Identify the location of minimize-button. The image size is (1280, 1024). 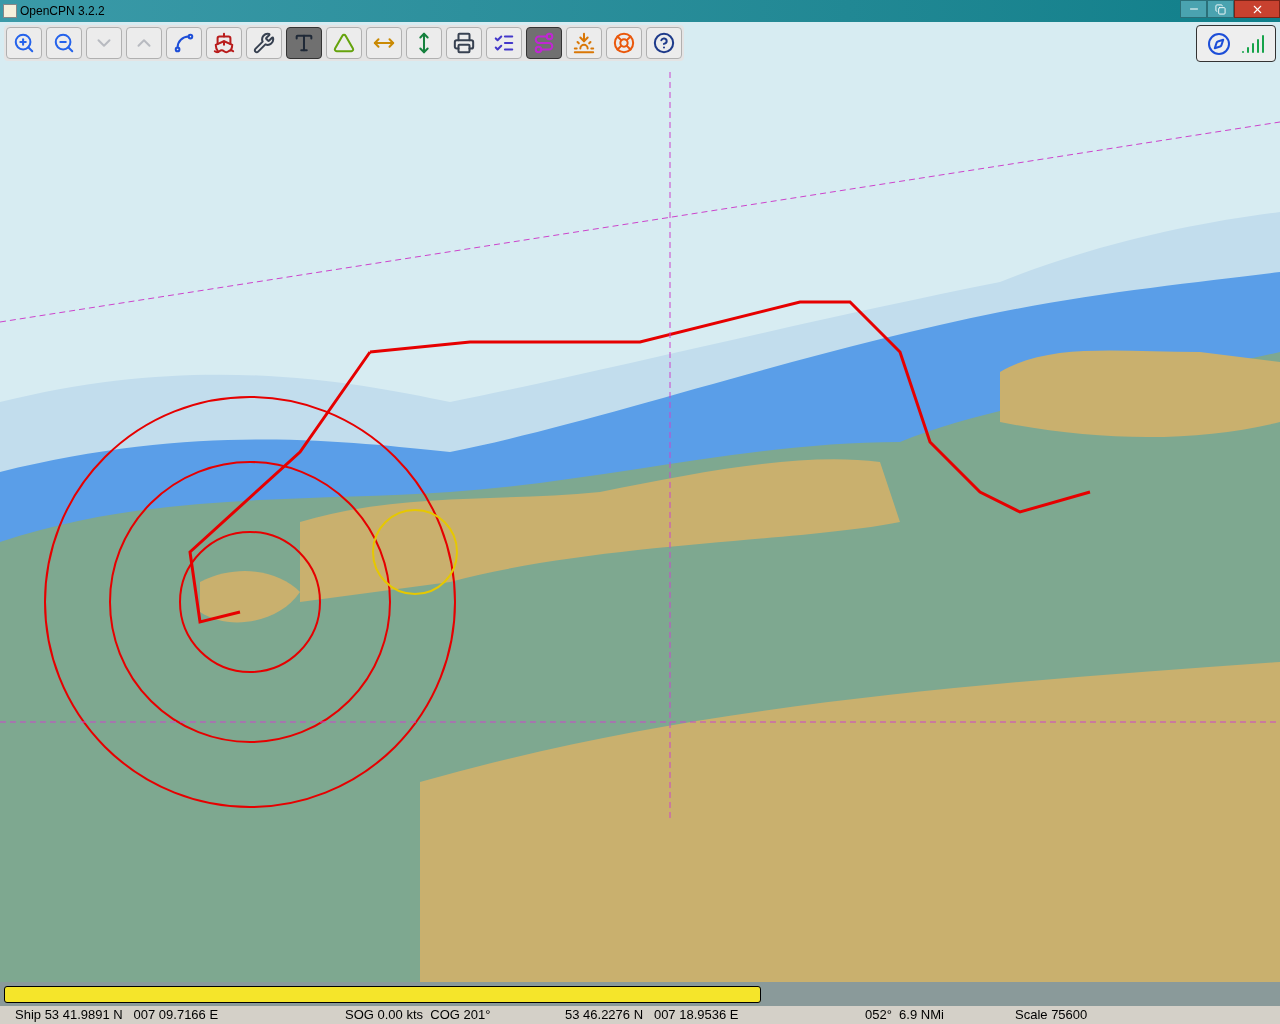
(1193, 9).